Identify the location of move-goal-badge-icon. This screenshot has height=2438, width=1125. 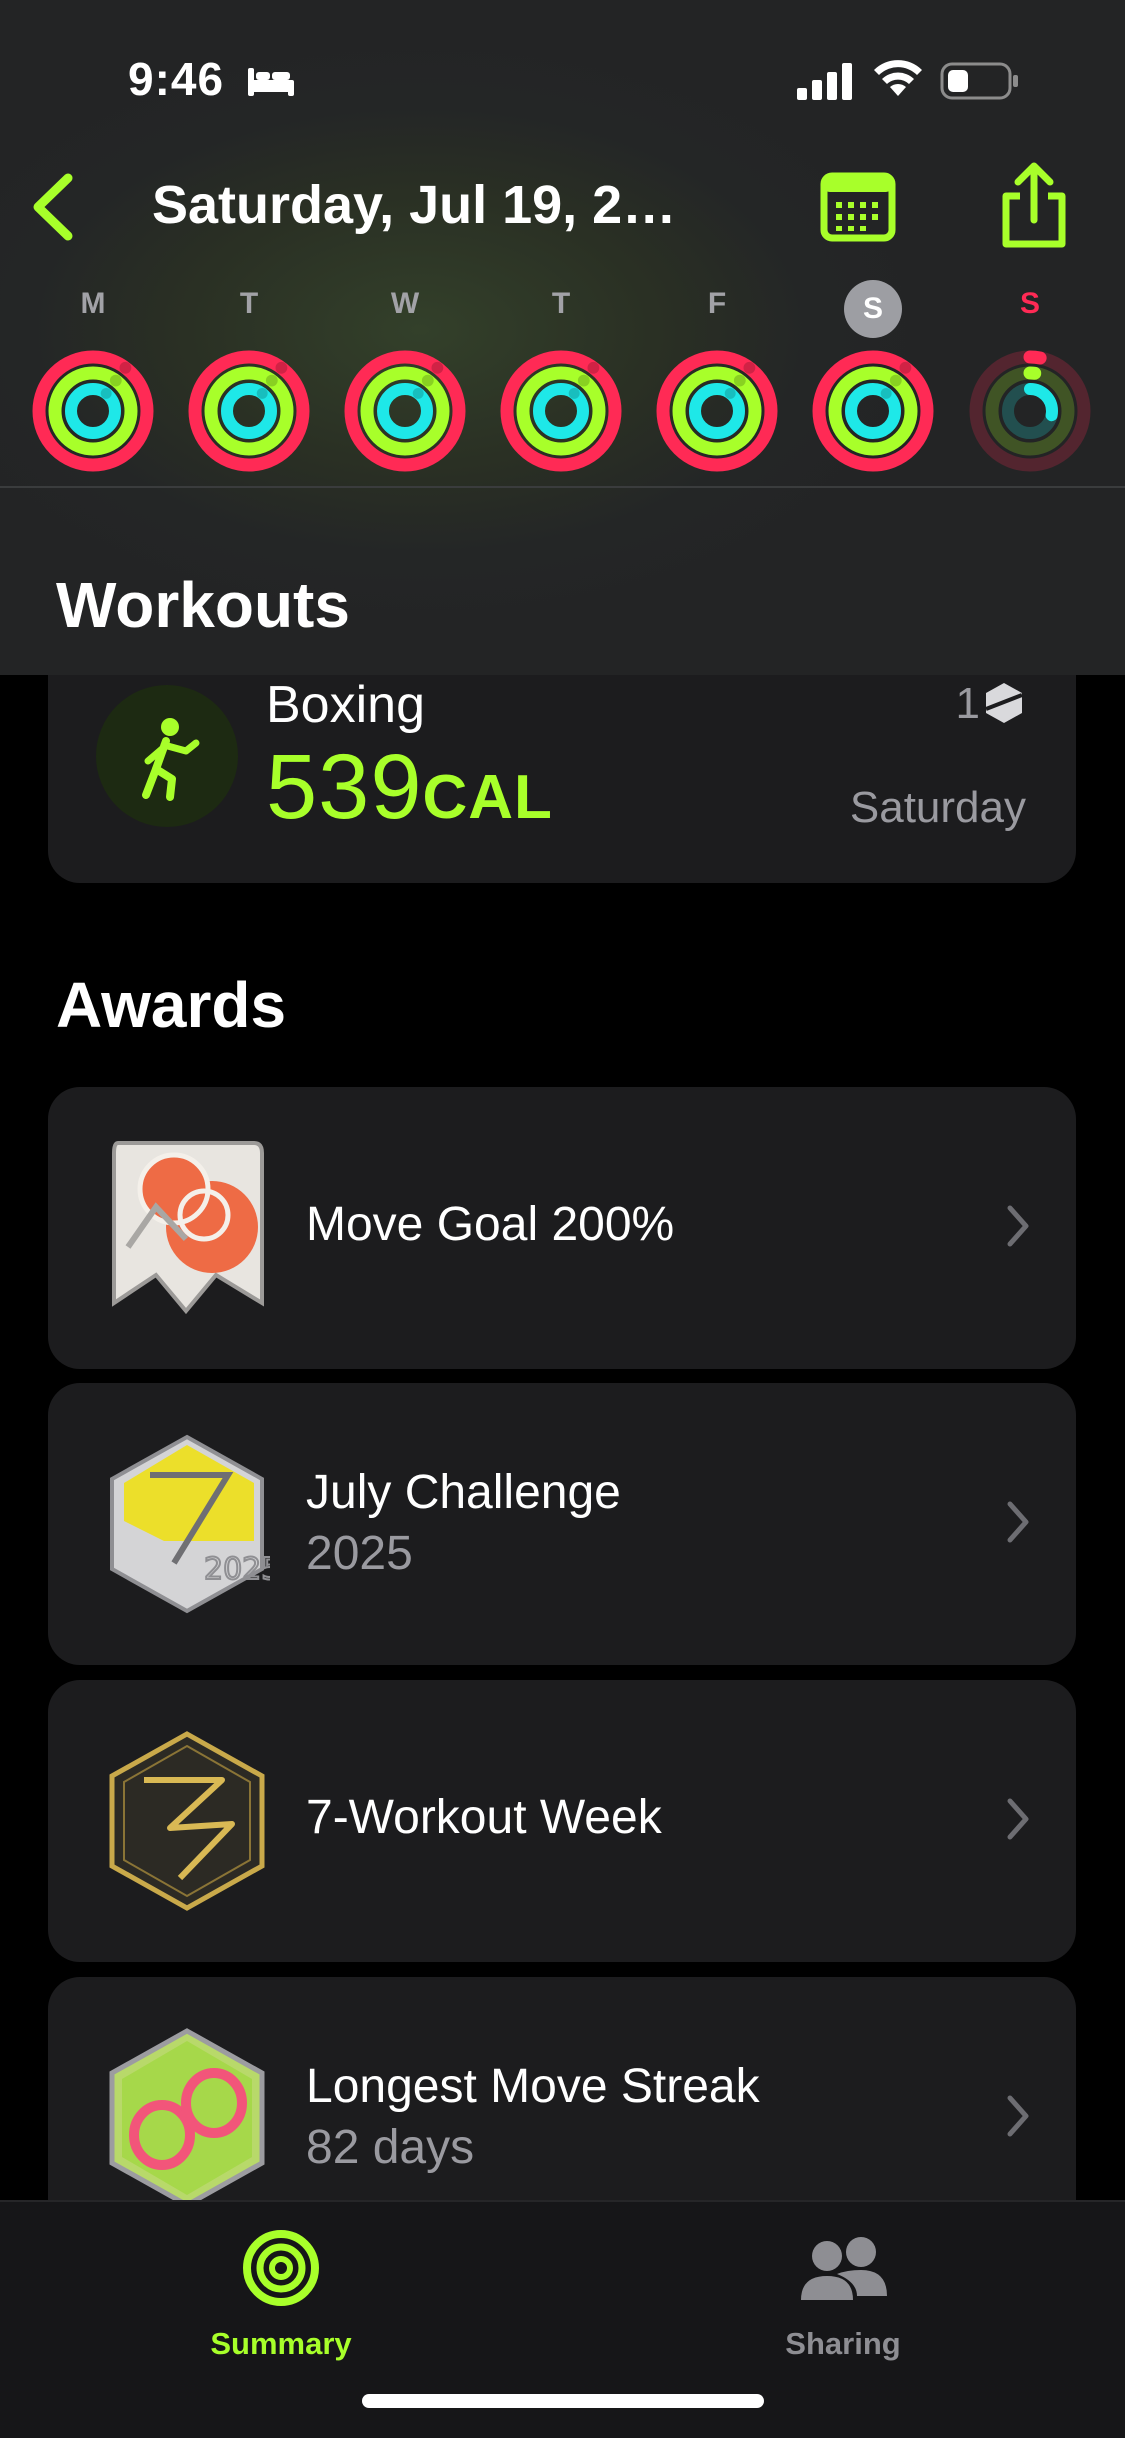
(188, 1228).